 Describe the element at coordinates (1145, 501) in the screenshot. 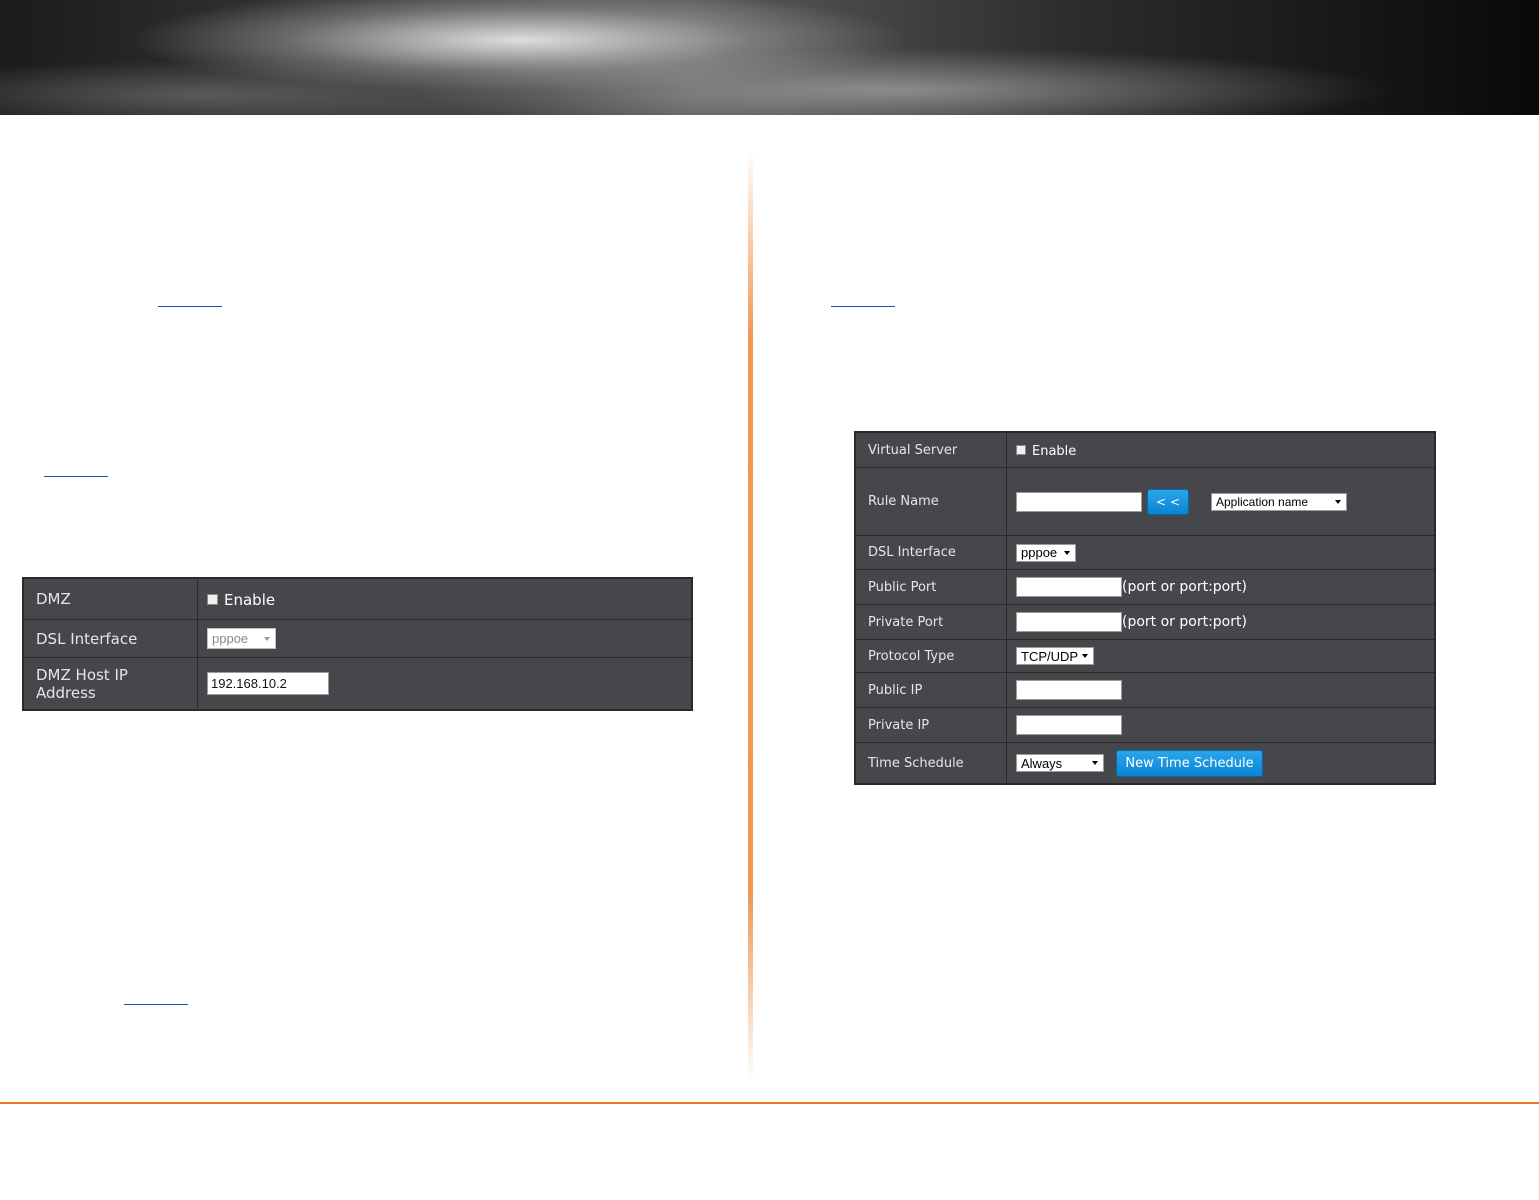

I see `rule-name-row: Rule Name < < Application name` at that location.